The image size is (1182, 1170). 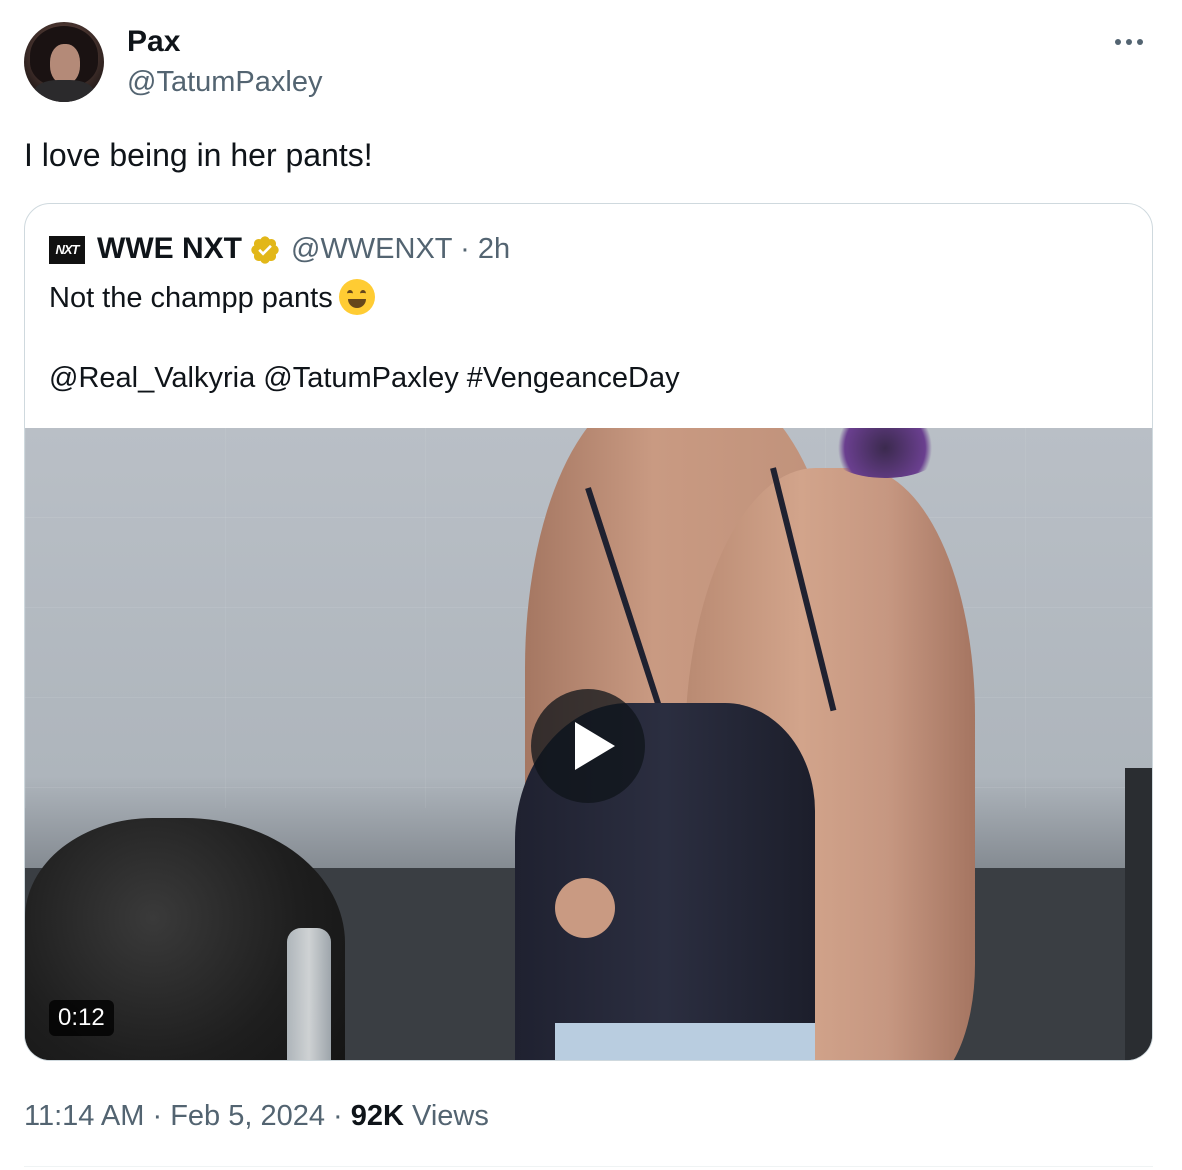 I want to click on tweet-text: I love being in her pants!, so click(x=198, y=155).